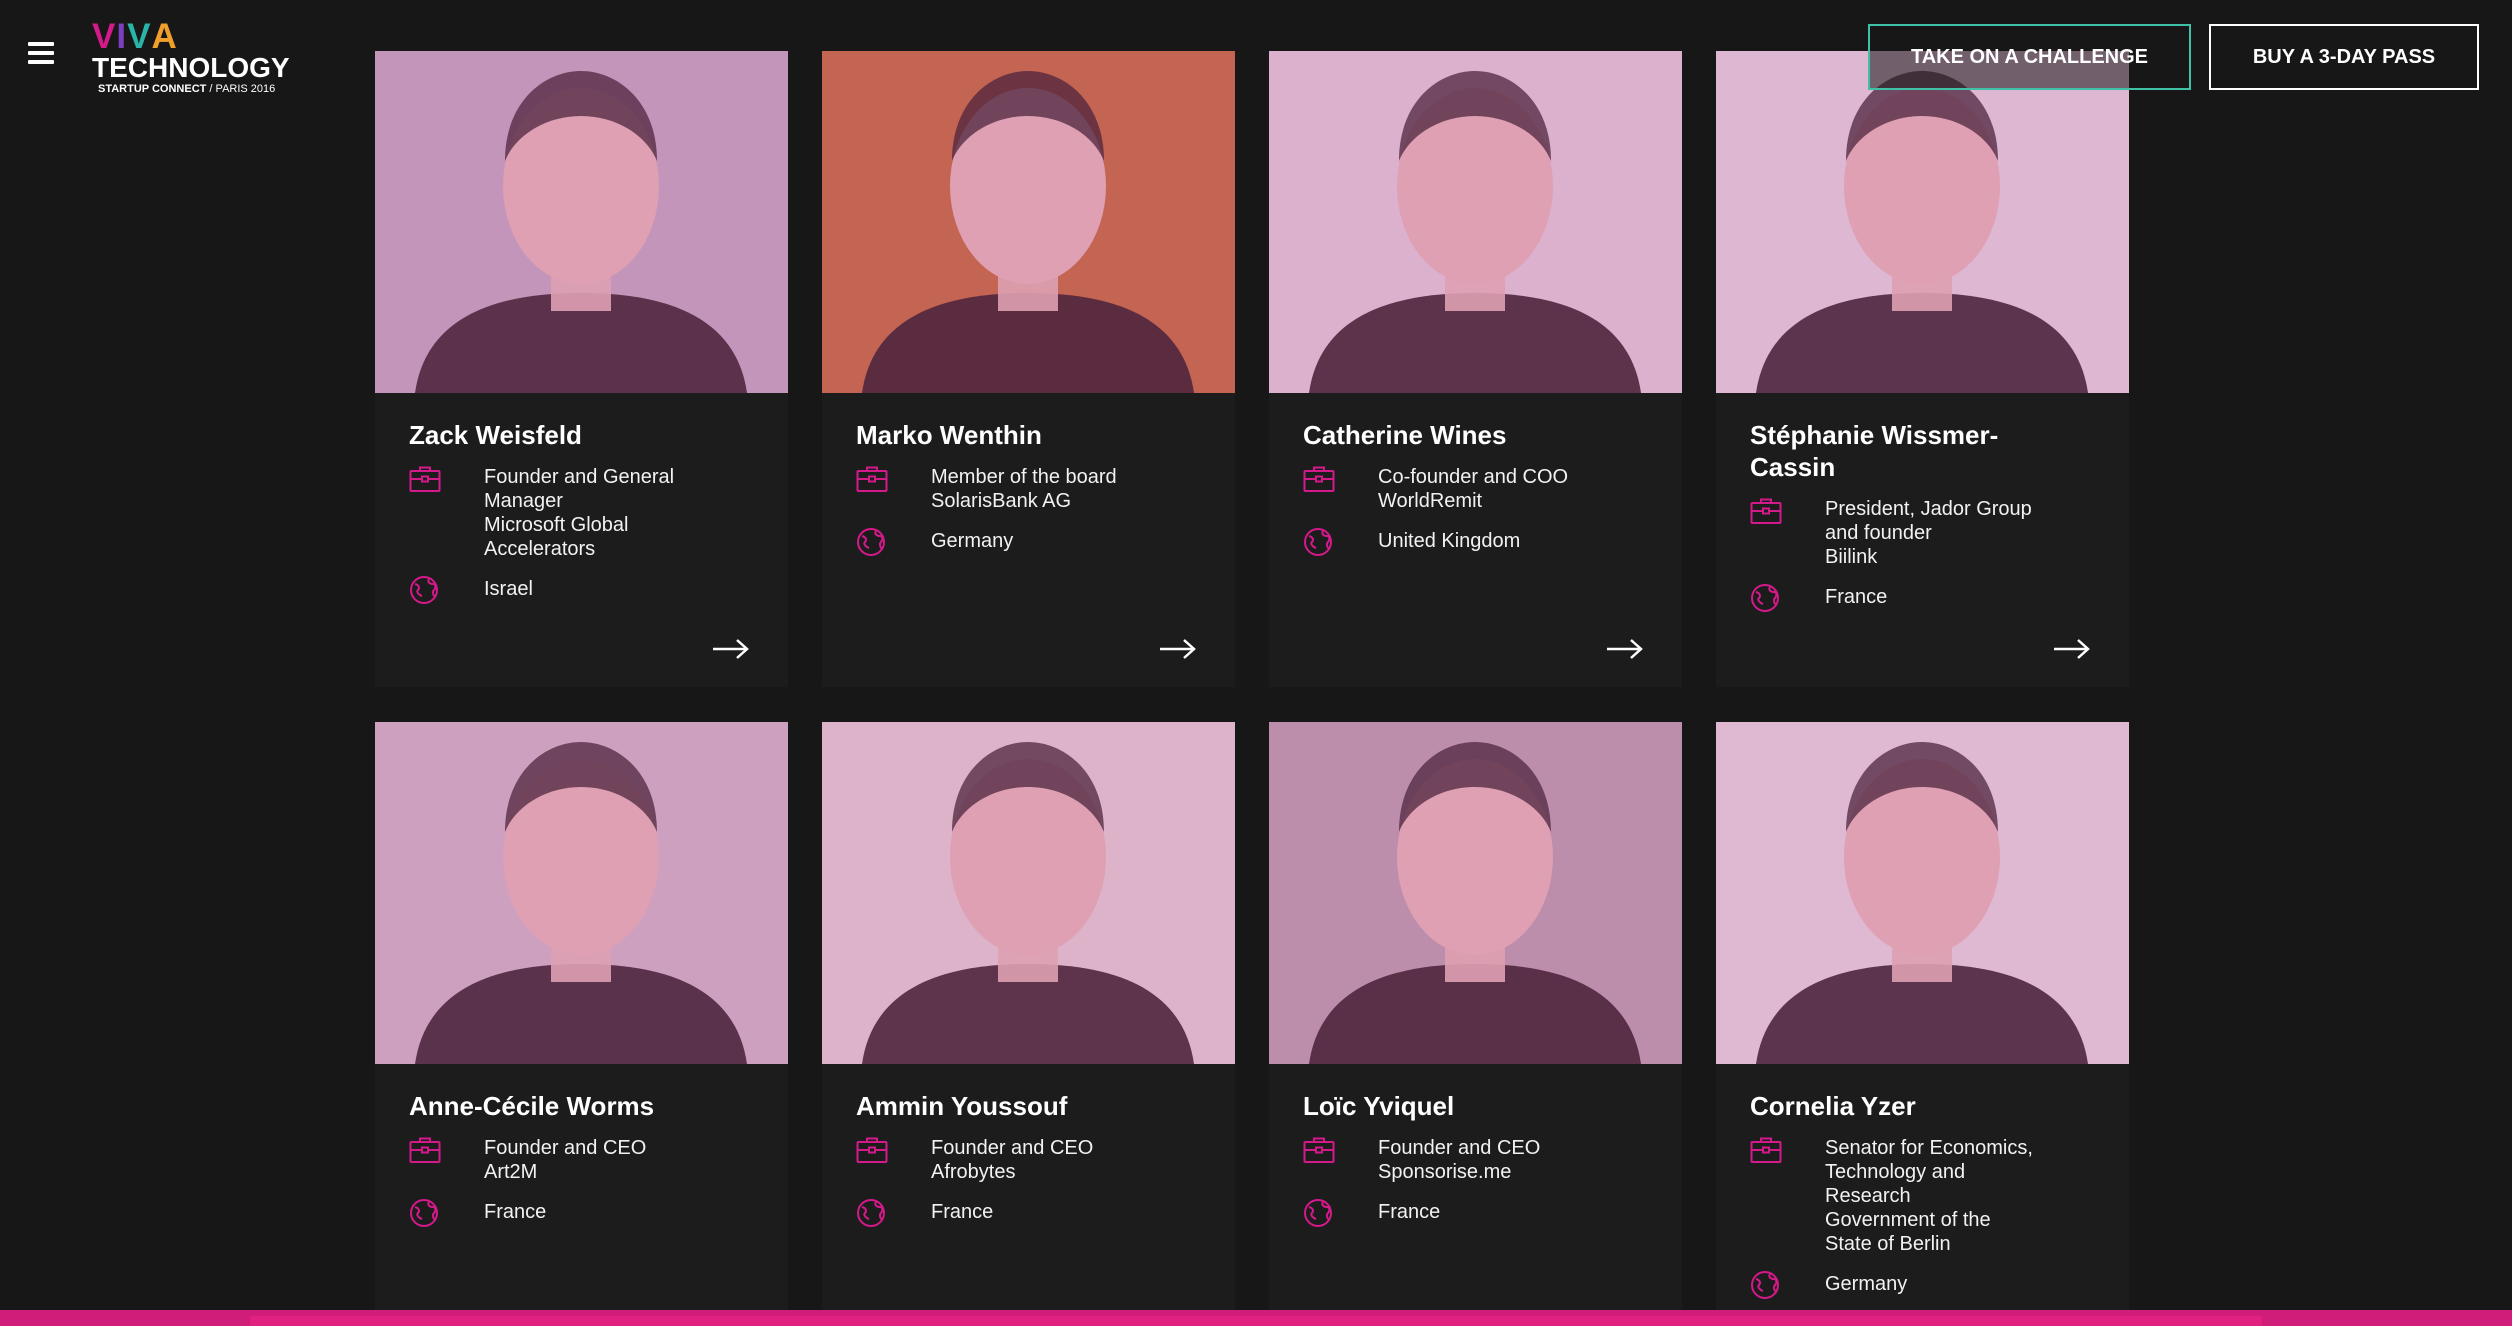  I want to click on speaker-role-line: Art2M, so click(511, 1172).